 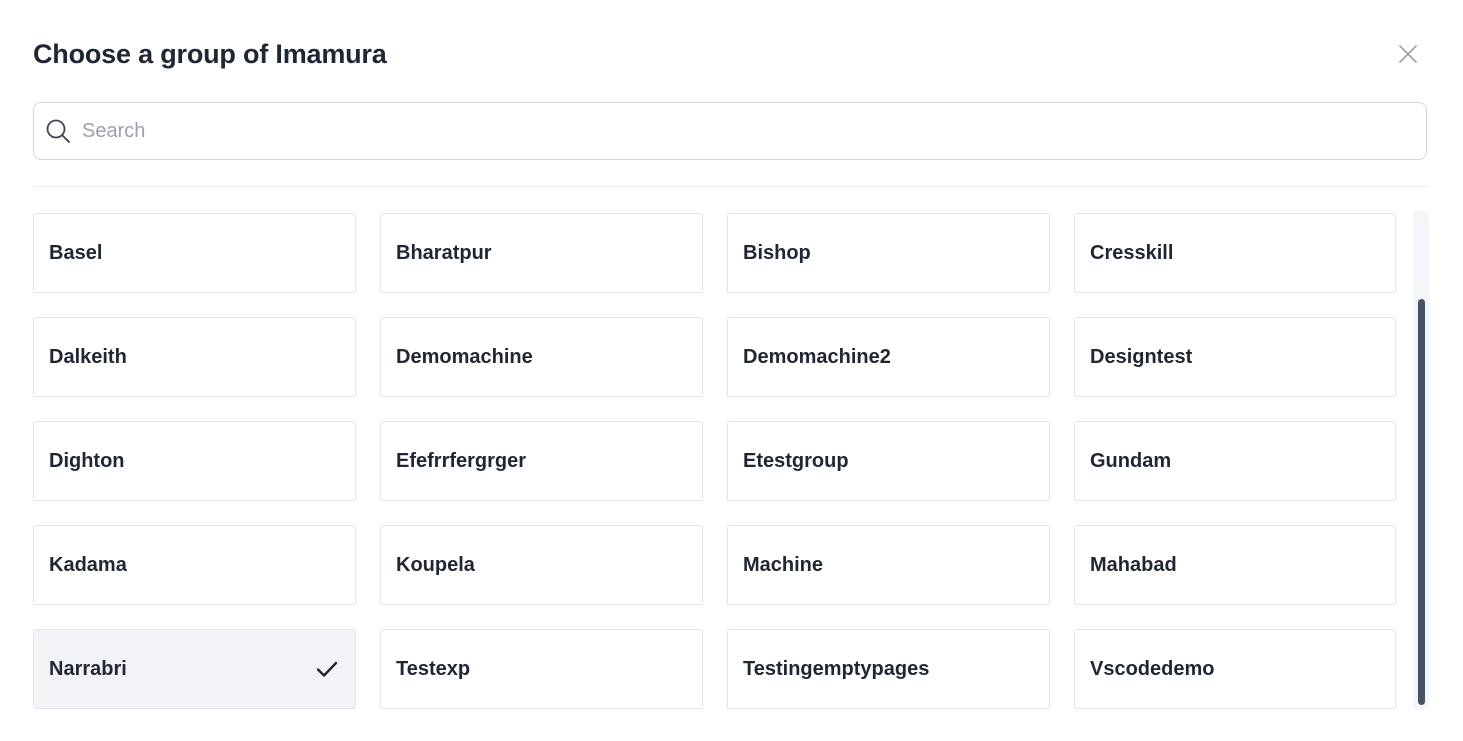 What do you see at coordinates (1152, 668) in the screenshot?
I see `group-card-label: Vscodedemo` at bounding box center [1152, 668].